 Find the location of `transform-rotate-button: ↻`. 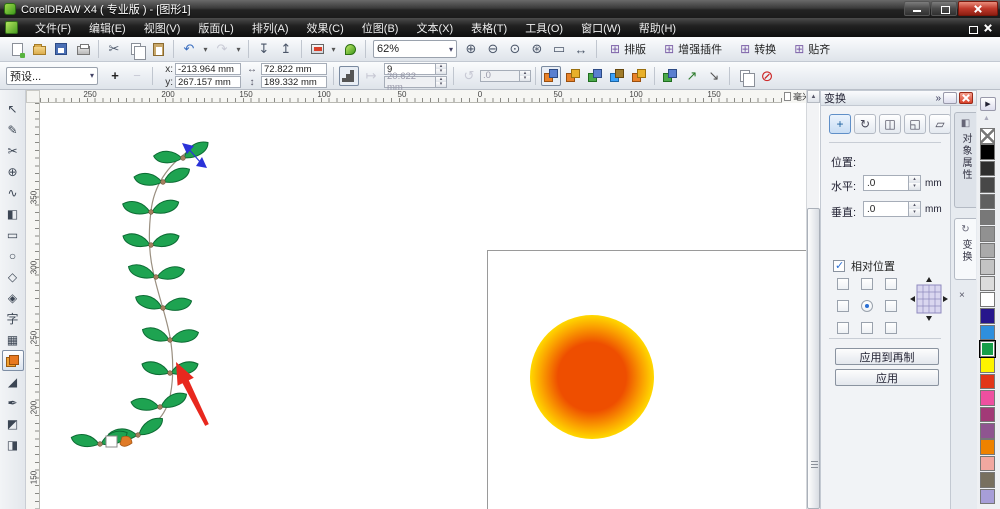

transform-rotate-button: ↻ is located at coordinates (865, 124).